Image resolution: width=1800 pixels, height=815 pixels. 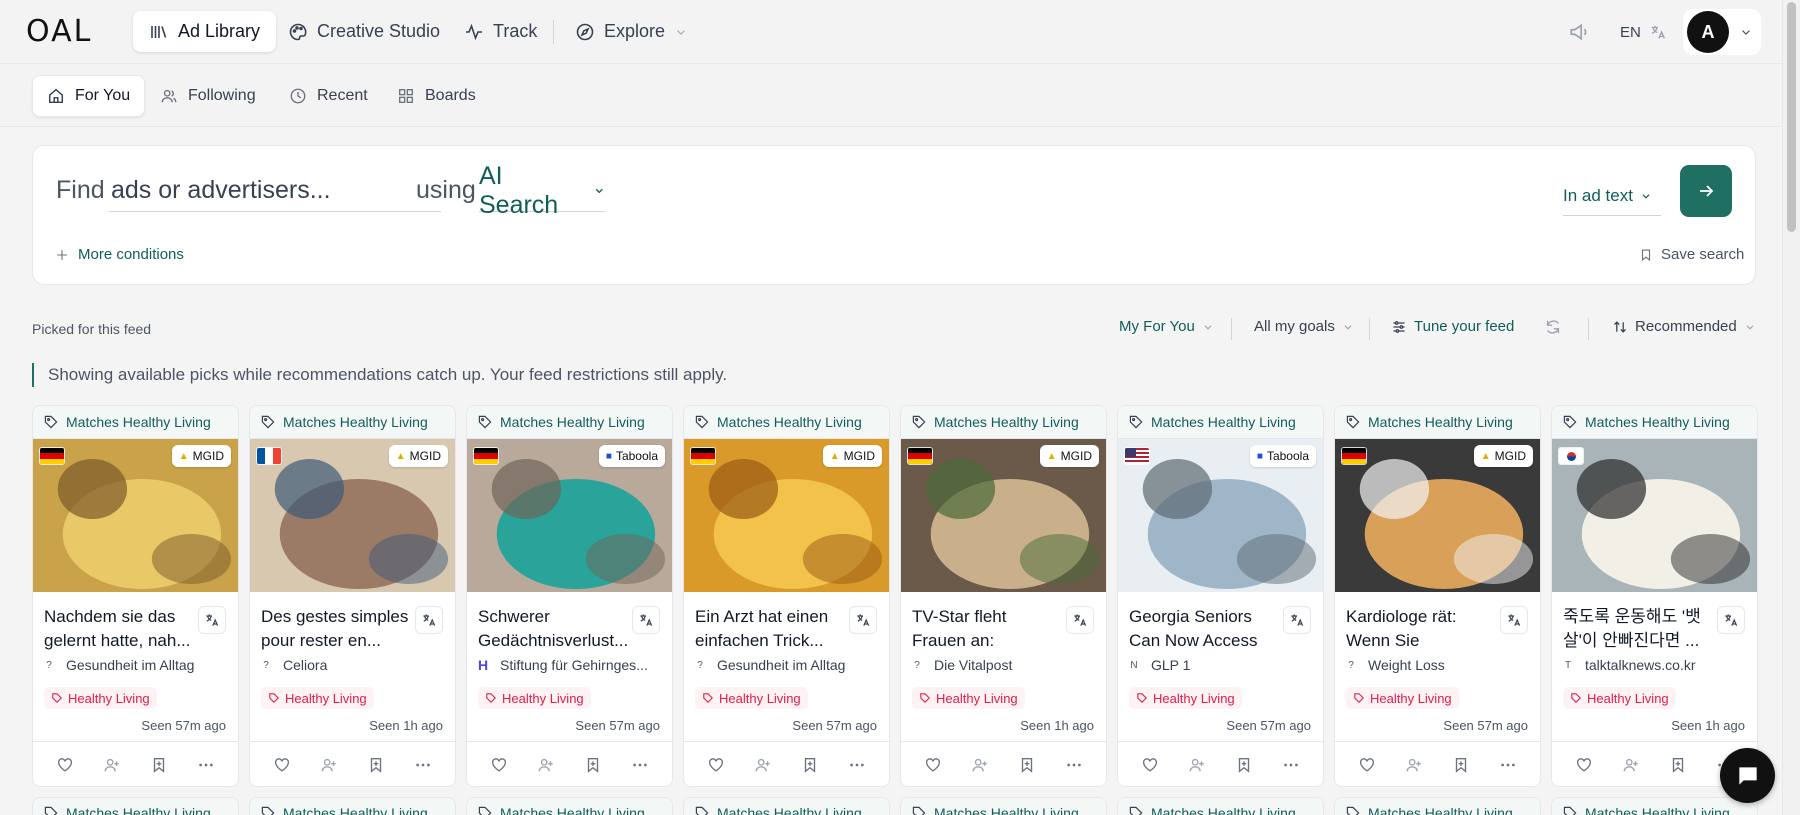 What do you see at coordinates (1684, 326) in the screenshot?
I see `sort-select: Recommended` at bounding box center [1684, 326].